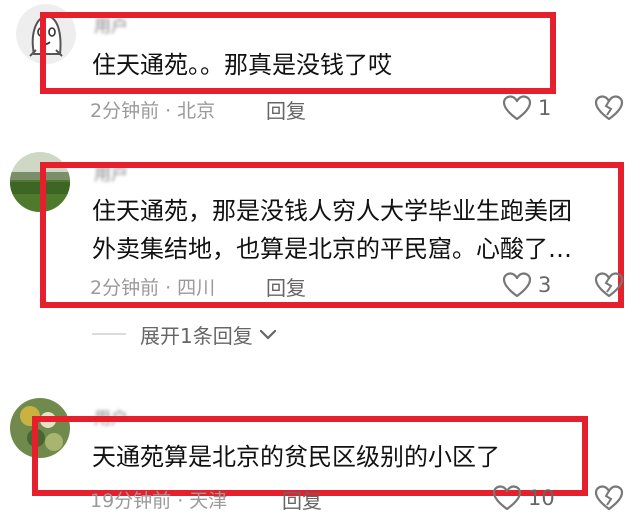 This screenshot has height=526, width=640. Describe the element at coordinates (196, 288) in the screenshot. I see `comment-location: 四川` at that location.